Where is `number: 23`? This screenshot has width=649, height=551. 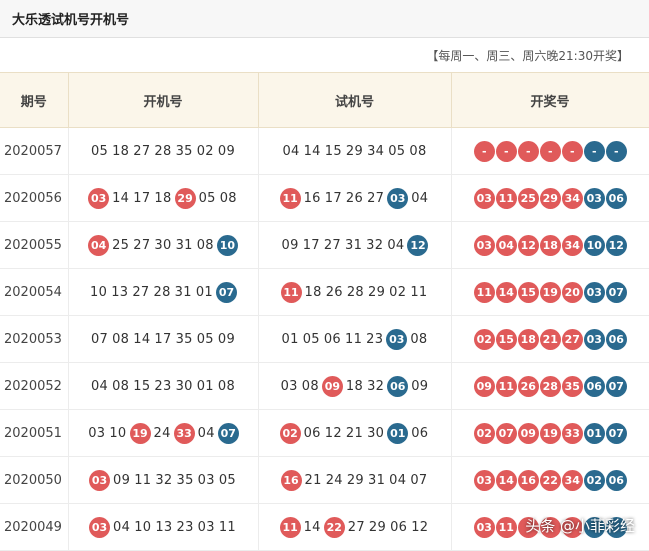
number: 23 is located at coordinates (375, 339).